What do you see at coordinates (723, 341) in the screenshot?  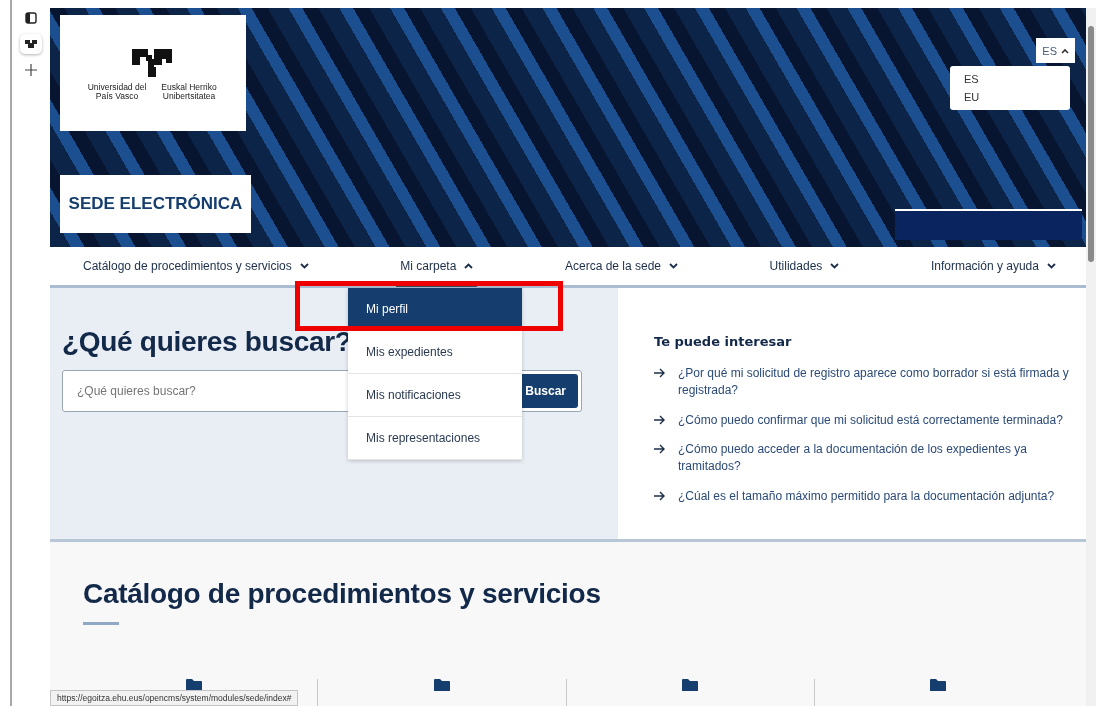 I see `section-heading: Te puede interesar` at bounding box center [723, 341].